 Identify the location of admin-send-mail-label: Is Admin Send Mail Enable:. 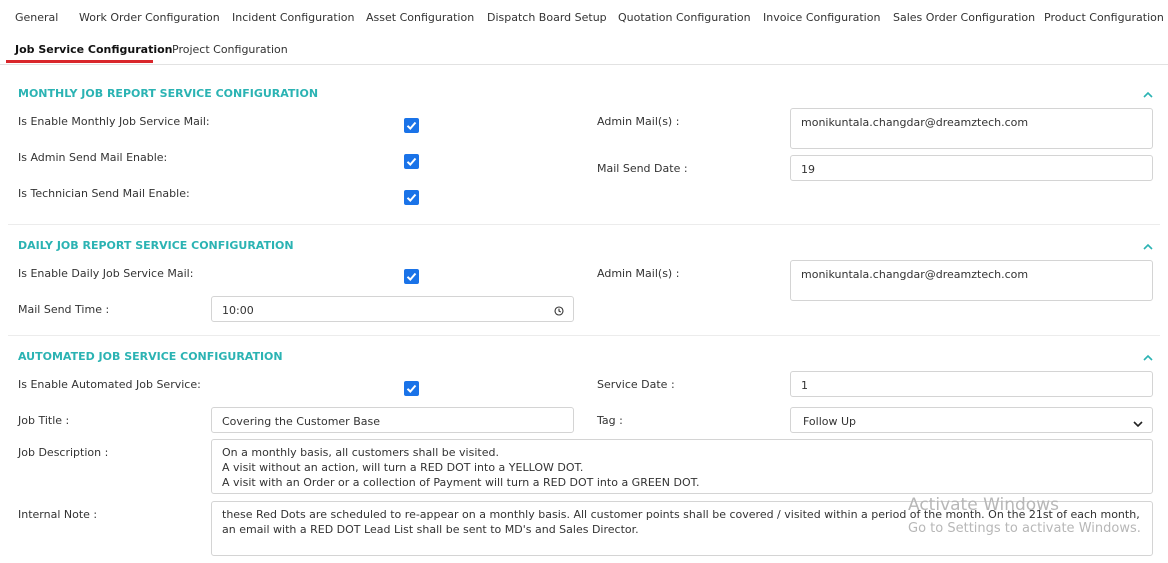
(93, 157).